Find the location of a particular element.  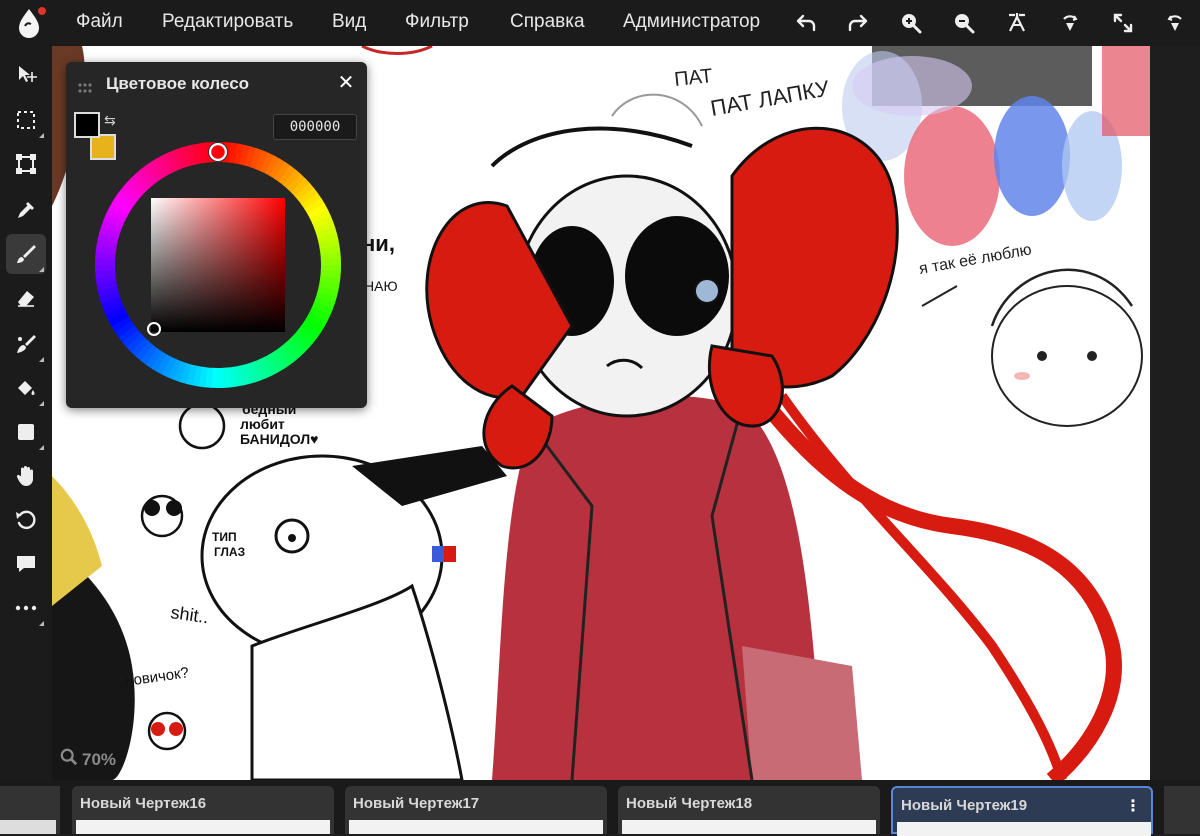

selection-icon is located at coordinates (26, 120).